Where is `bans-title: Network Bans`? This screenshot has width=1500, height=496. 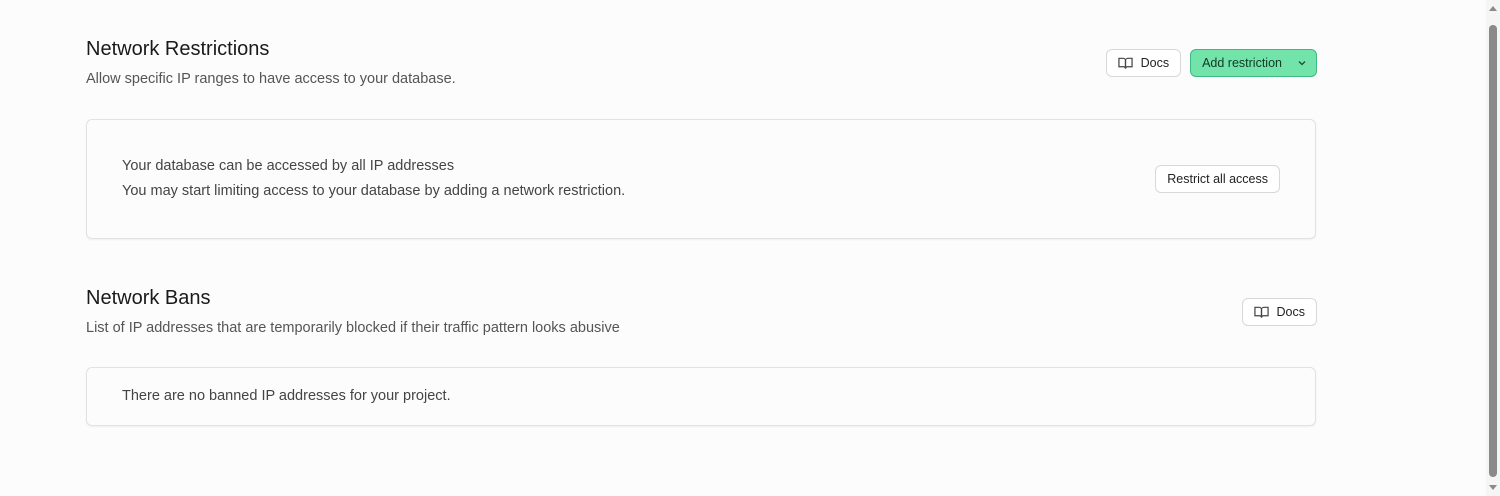
bans-title: Network Bans is located at coordinates (148, 298).